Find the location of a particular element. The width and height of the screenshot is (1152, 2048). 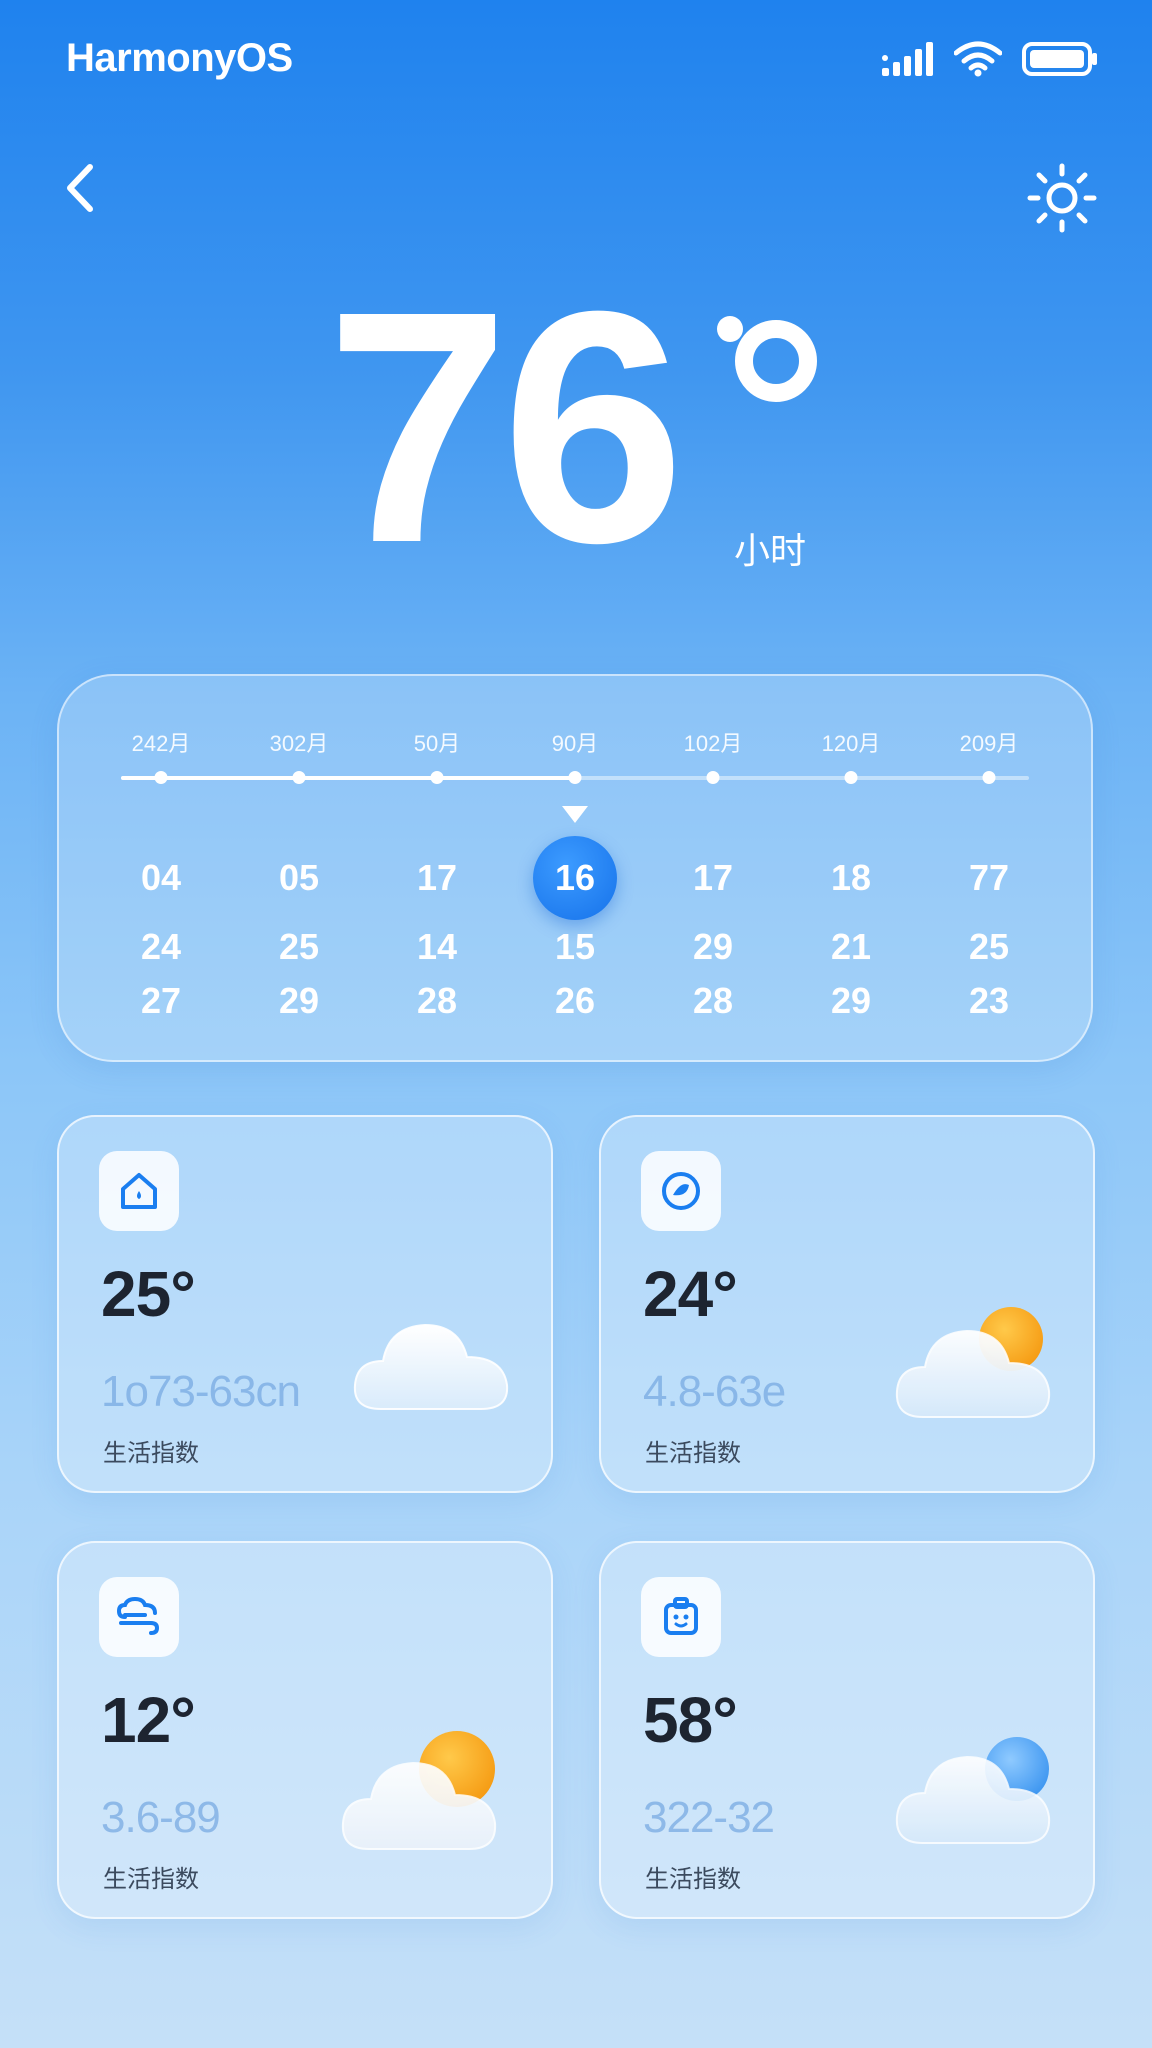

status-icons is located at coordinates (990, 61).